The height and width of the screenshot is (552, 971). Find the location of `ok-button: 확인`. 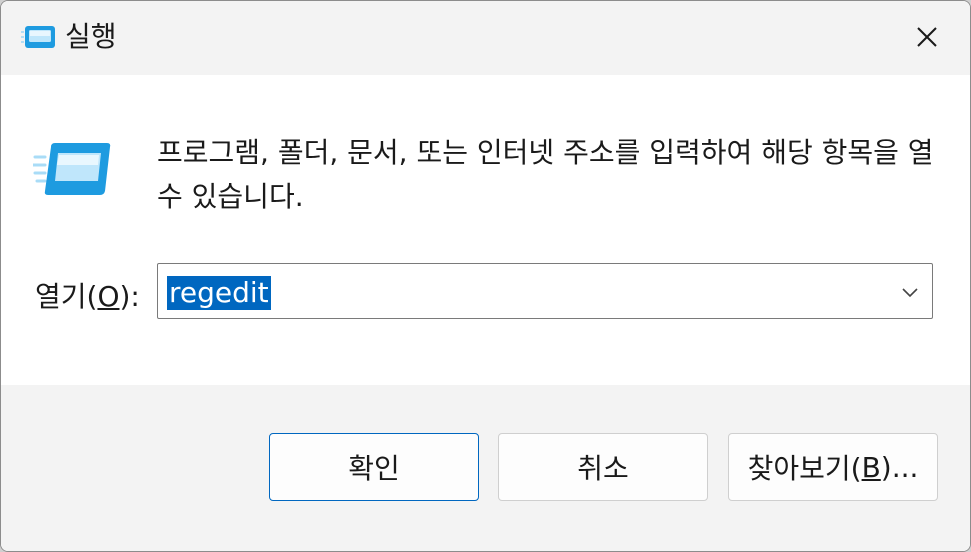

ok-button: 확인 is located at coordinates (374, 467).